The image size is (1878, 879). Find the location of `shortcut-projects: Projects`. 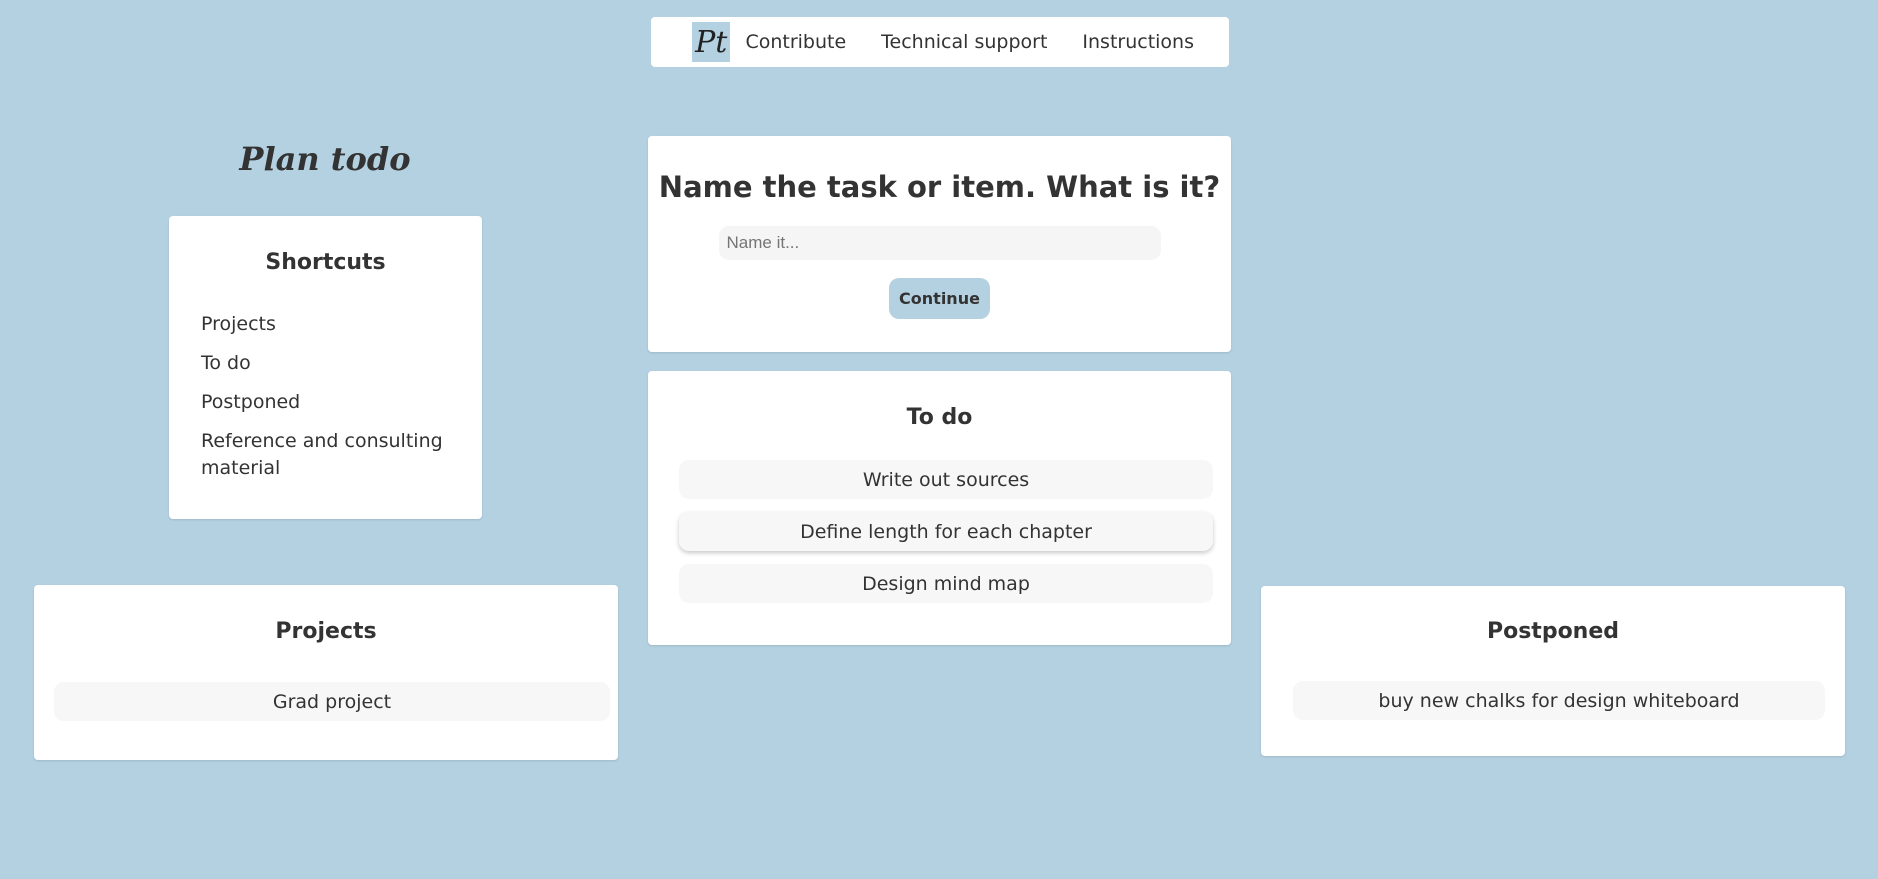

shortcut-projects: Projects is located at coordinates (325, 324).